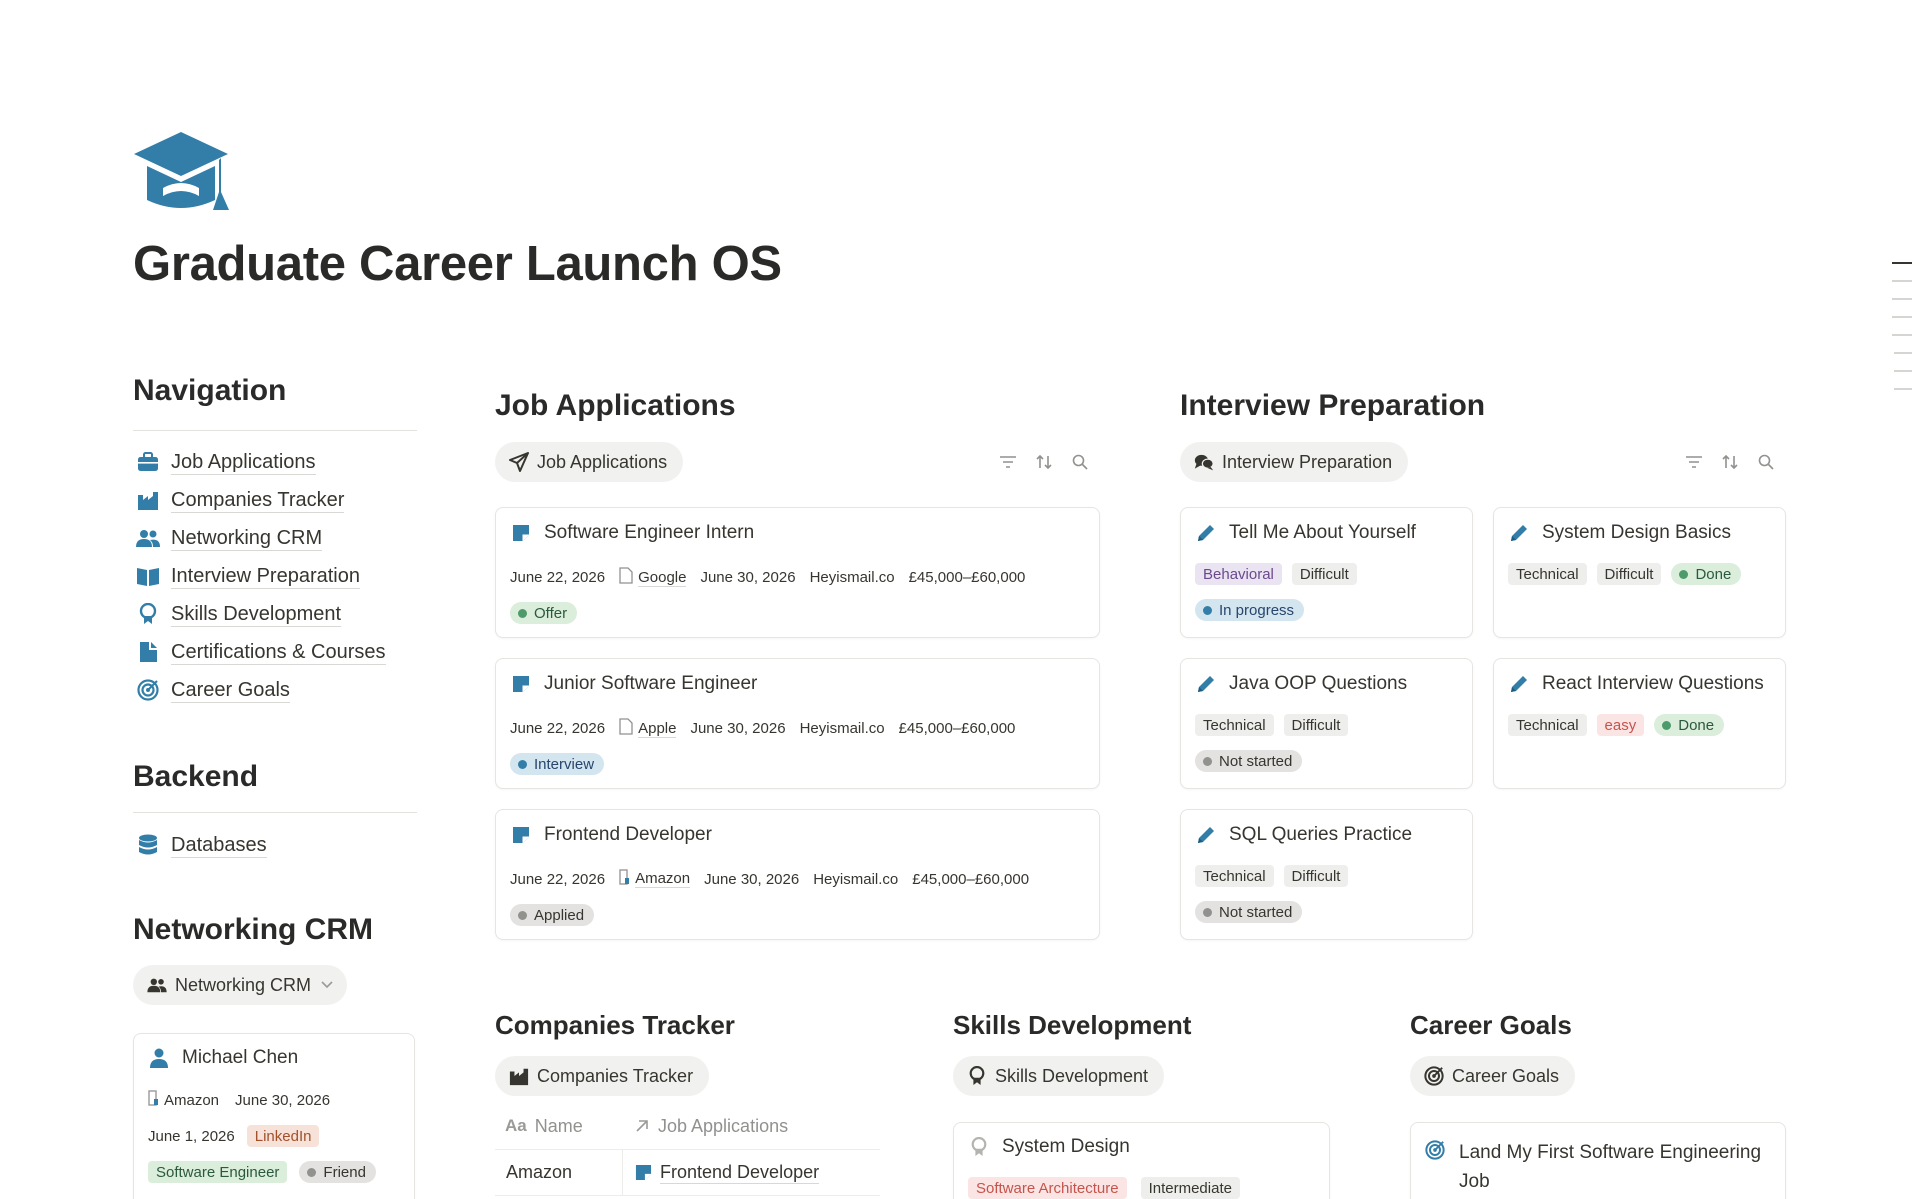 The height and width of the screenshot is (1199, 1920). I want to click on level-tag: Intermediate, so click(1190, 1188).